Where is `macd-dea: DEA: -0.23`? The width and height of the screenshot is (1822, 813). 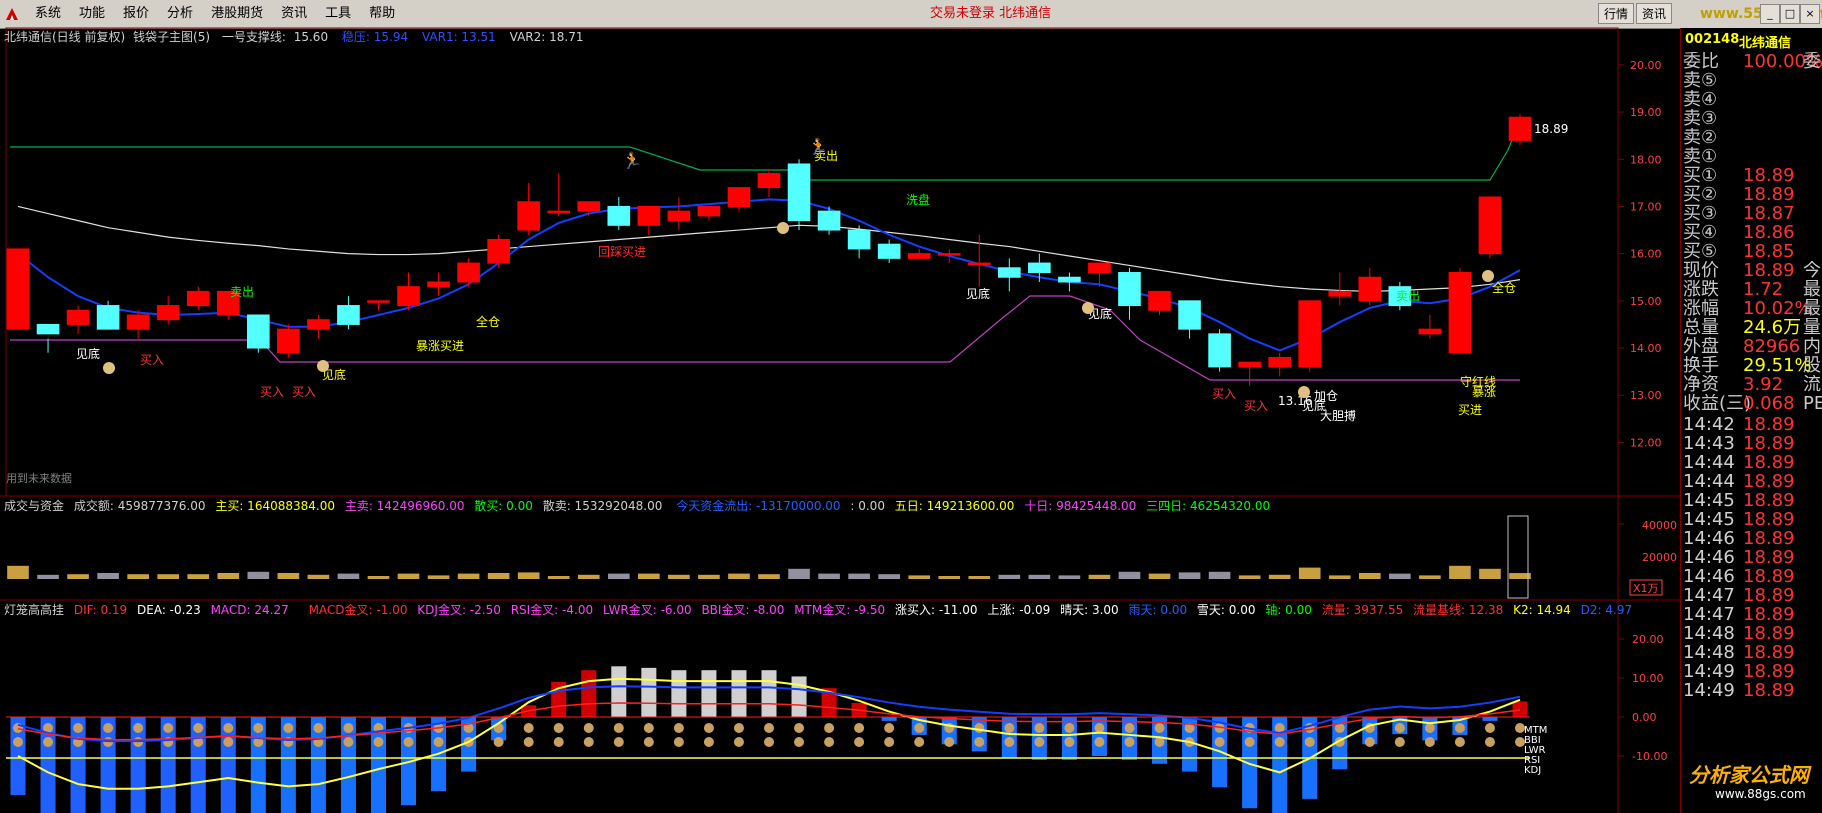 macd-dea: DEA: -0.23 is located at coordinates (169, 610).